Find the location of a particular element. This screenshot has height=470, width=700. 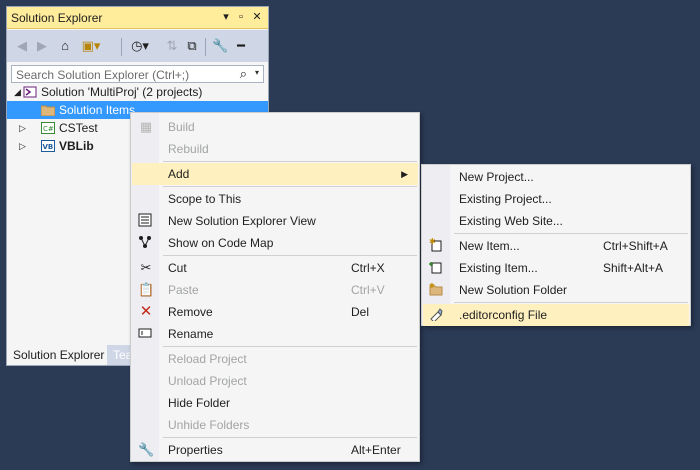

menu-item-shortcut: Del is located at coordinates (360, 312).